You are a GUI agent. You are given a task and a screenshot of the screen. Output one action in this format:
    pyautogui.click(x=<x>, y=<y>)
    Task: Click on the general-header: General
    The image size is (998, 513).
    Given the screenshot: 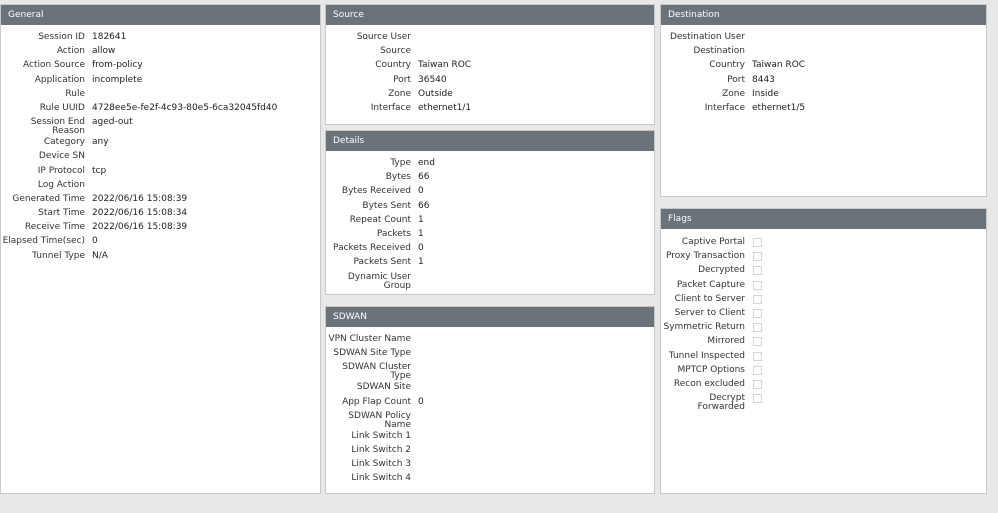 What is the action you would take?
    pyautogui.click(x=160, y=15)
    